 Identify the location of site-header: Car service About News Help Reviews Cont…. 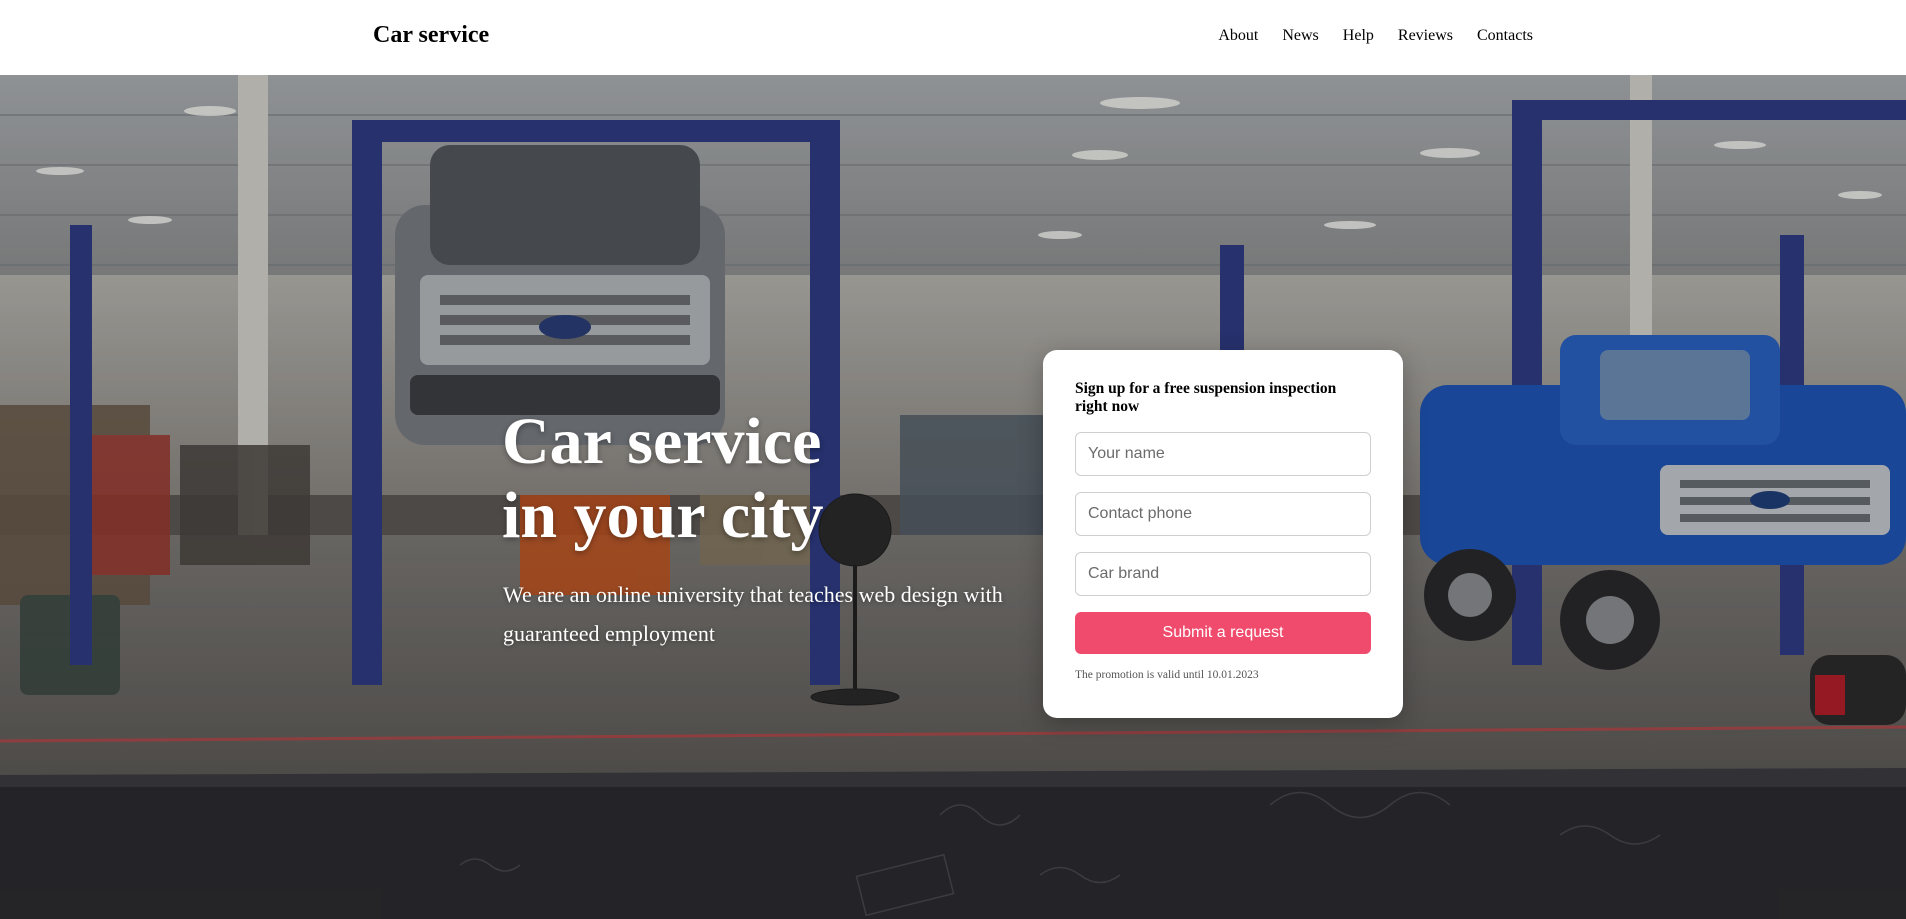
(953, 37).